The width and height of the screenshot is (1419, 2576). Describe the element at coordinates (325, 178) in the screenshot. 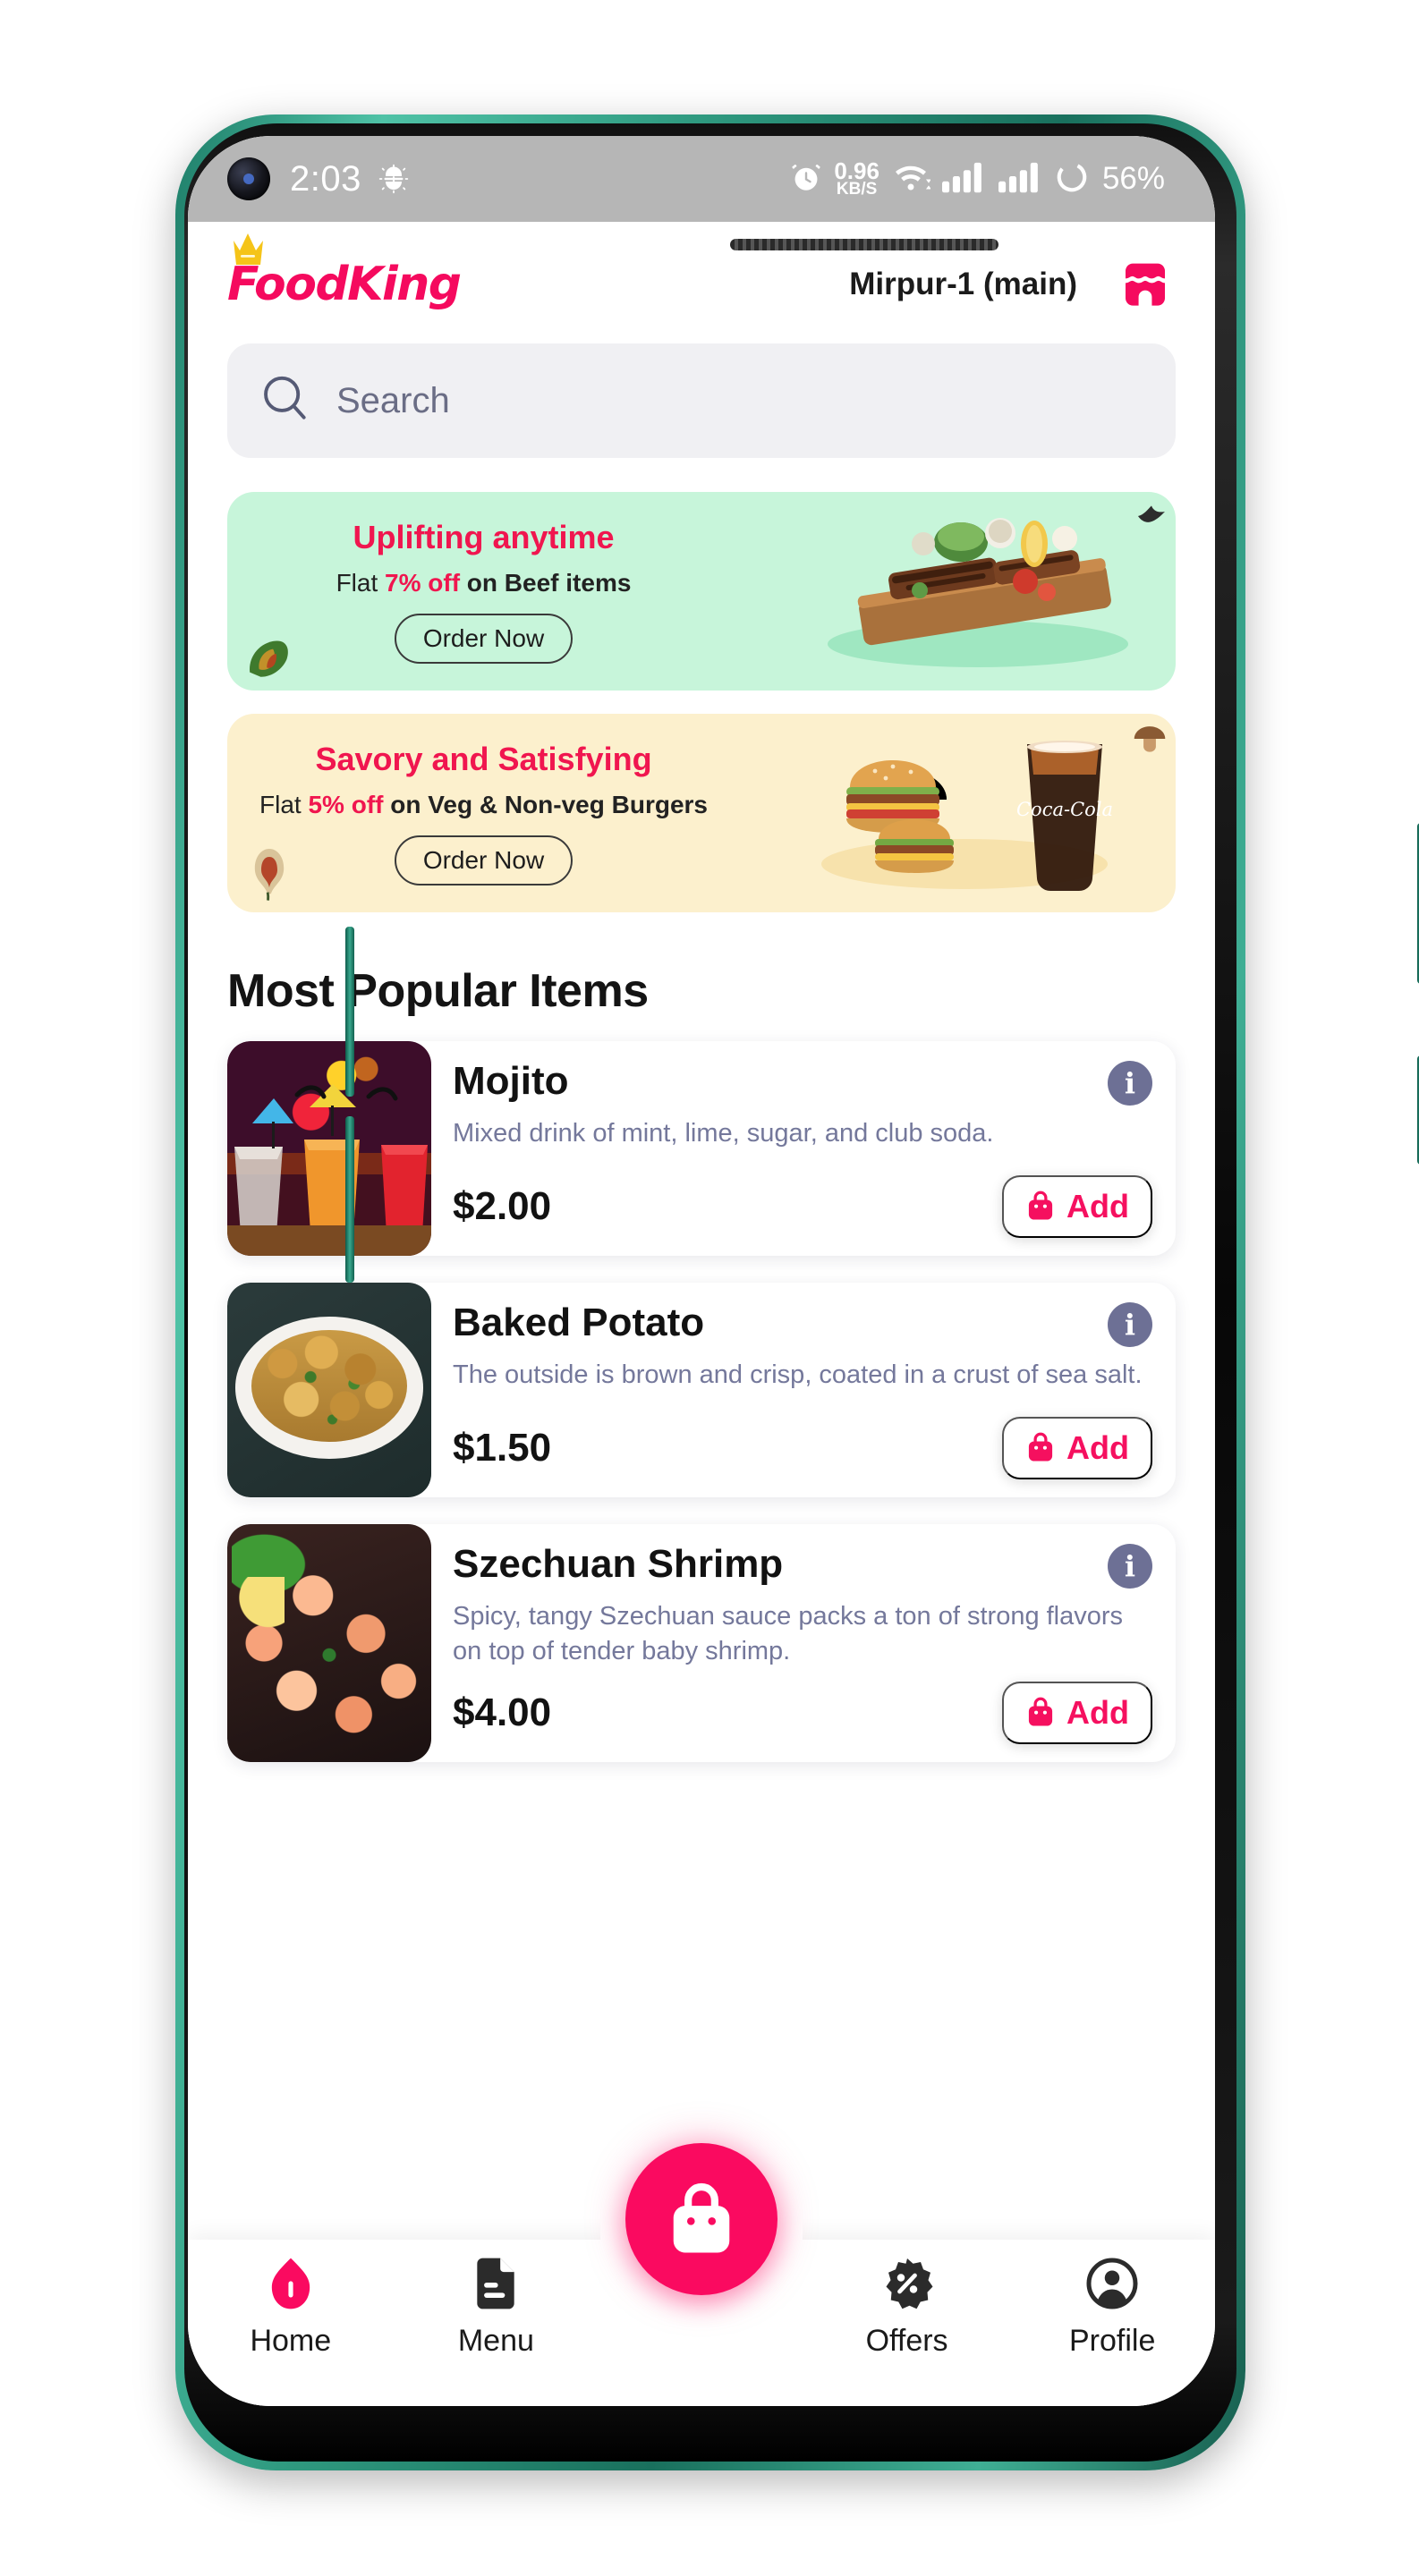

I see `status-bar-clock: 2:03` at that location.